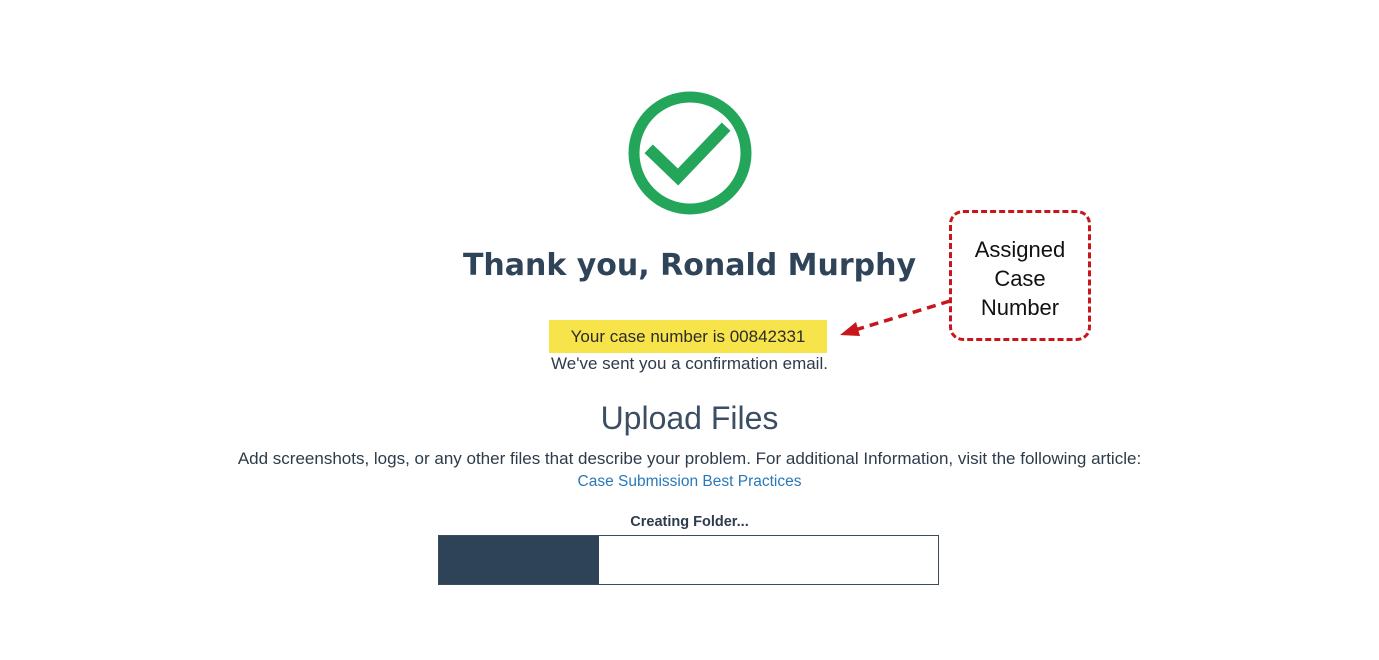  What do you see at coordinates (647, 336) in the screenshot?
I see `case-number-label: Your case number is` at bounding box center [647, 336].